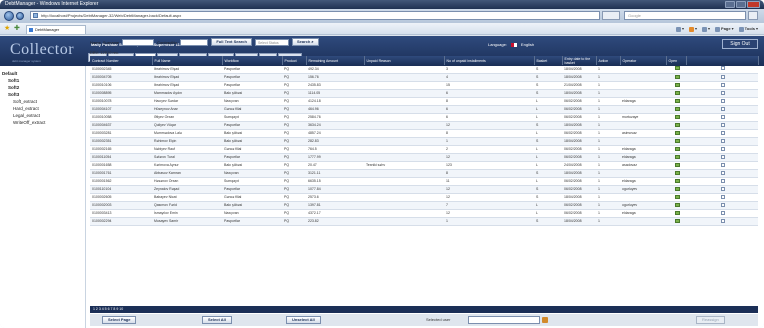 This screenshot has width=764, height=328. Describe the element at coordinates (748, 29) in the screenshot. I see `tools-menu: Tools ▾` at that location.